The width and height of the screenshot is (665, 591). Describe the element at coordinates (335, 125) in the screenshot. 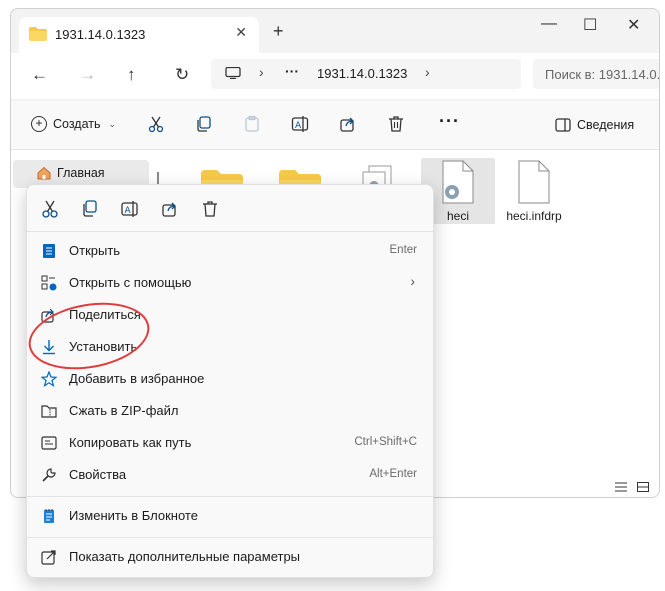

I see `command-bar: + Создать ⌄ A ··· Сведения` at that location.